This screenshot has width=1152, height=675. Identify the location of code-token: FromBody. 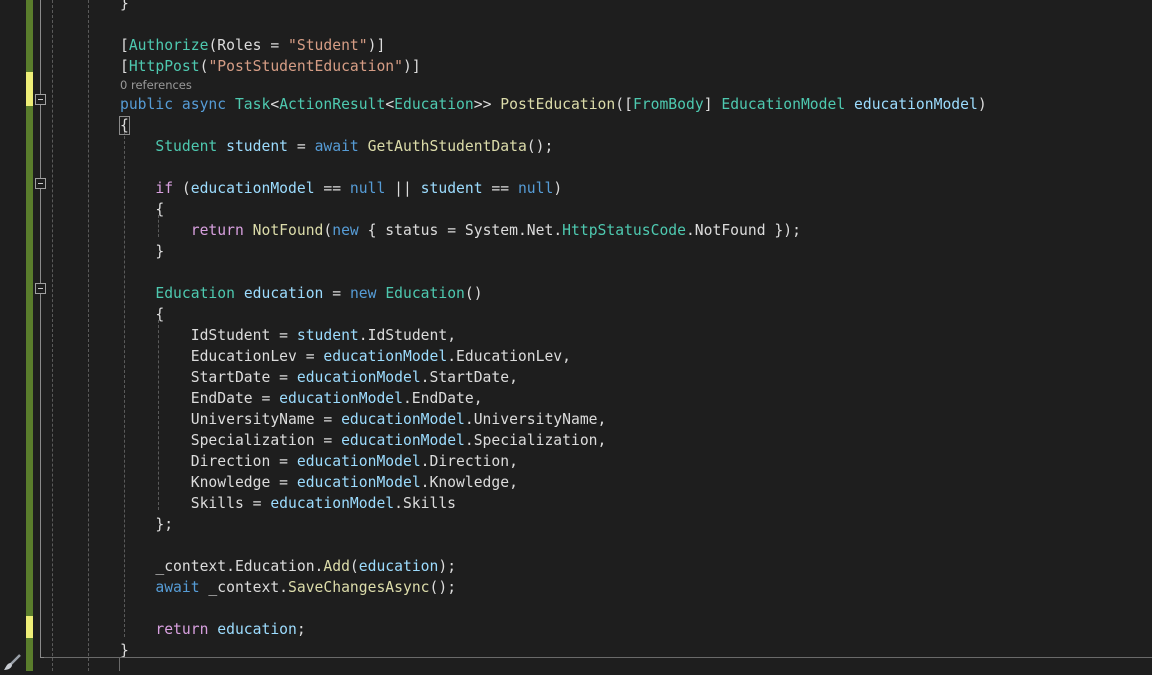
(668, 104).